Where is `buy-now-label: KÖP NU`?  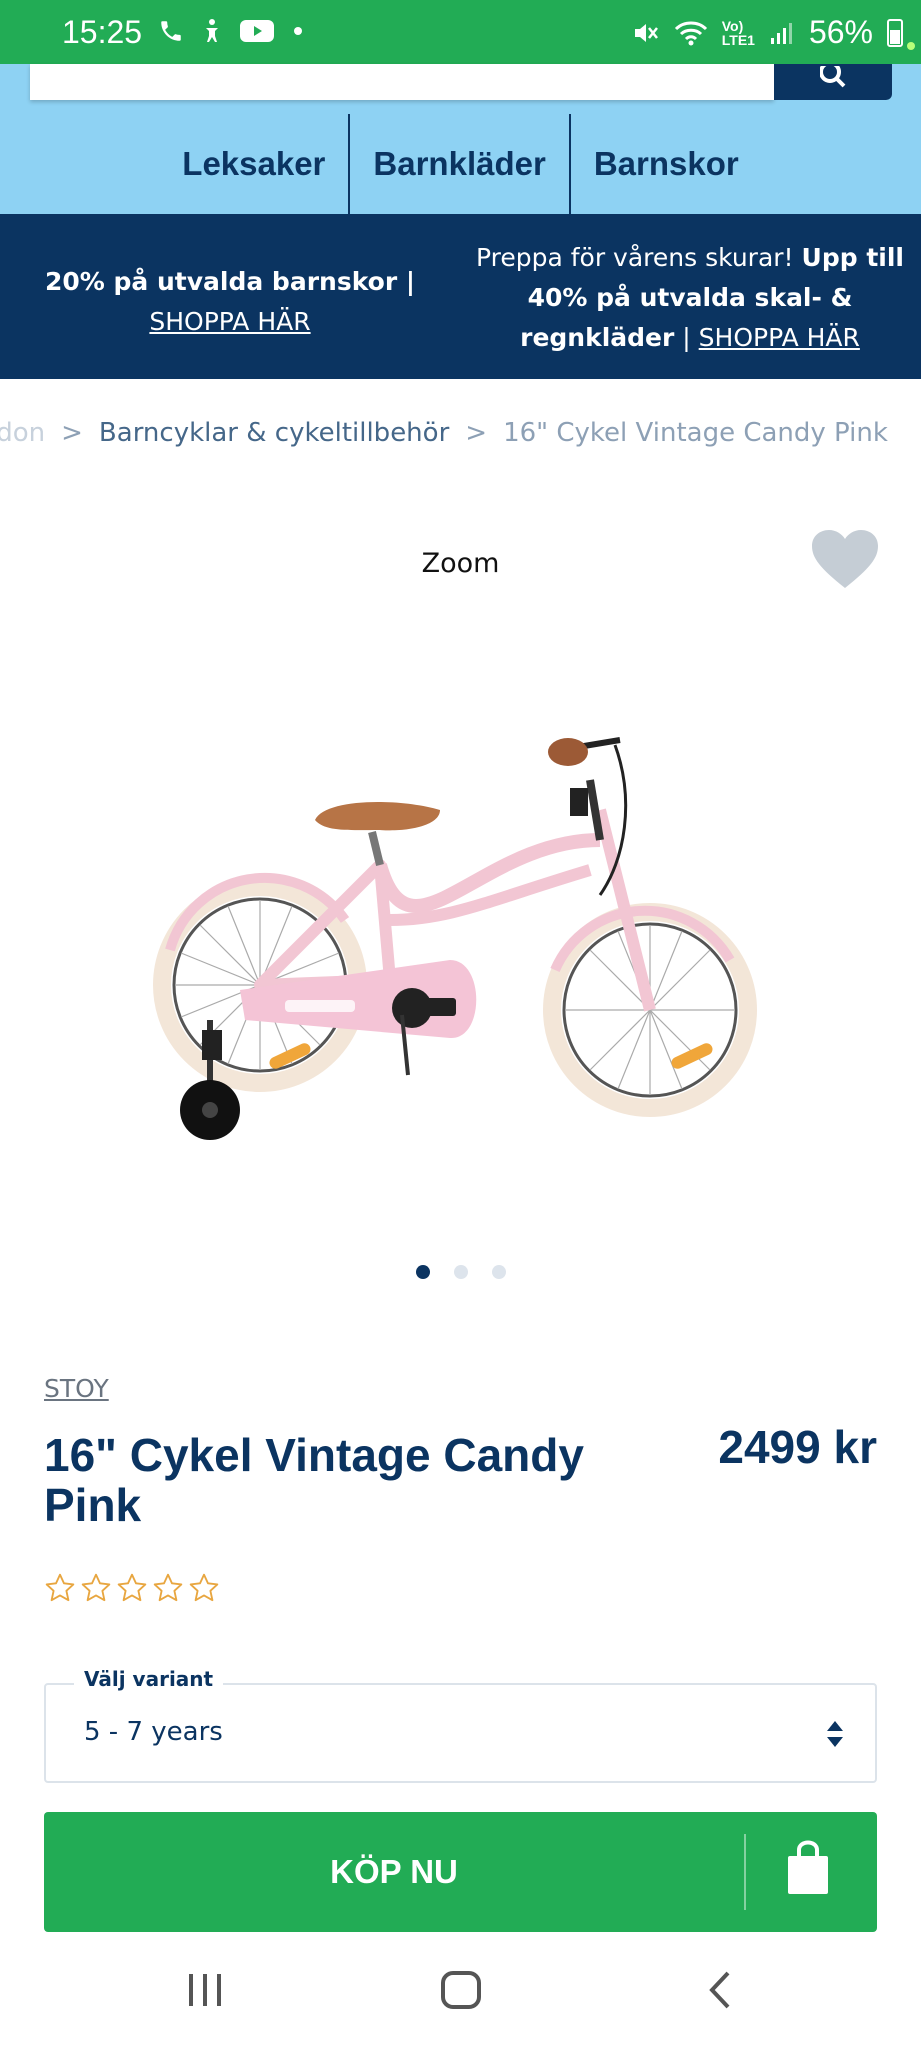
buy-now-label: KÖP NU is located at coordinates (394, 1871).